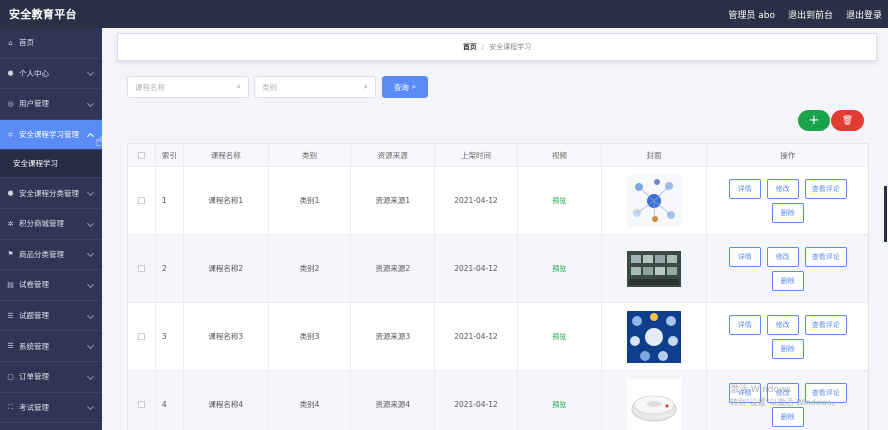  I want to click on sidebar-item-label: 安全课程学习管理, so click(49, 135).